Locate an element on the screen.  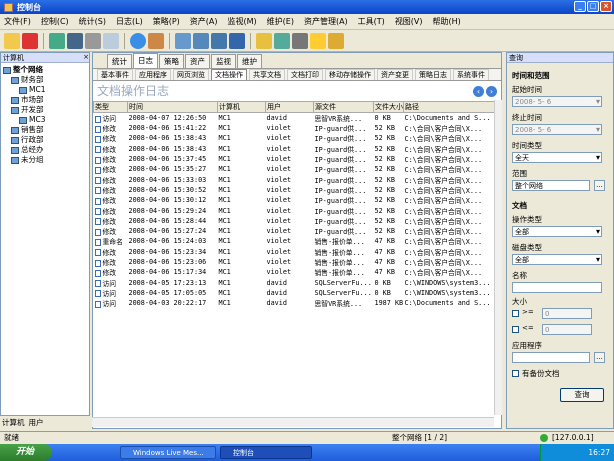
tree-node: 未分组 is located at coordinates (45, 160).